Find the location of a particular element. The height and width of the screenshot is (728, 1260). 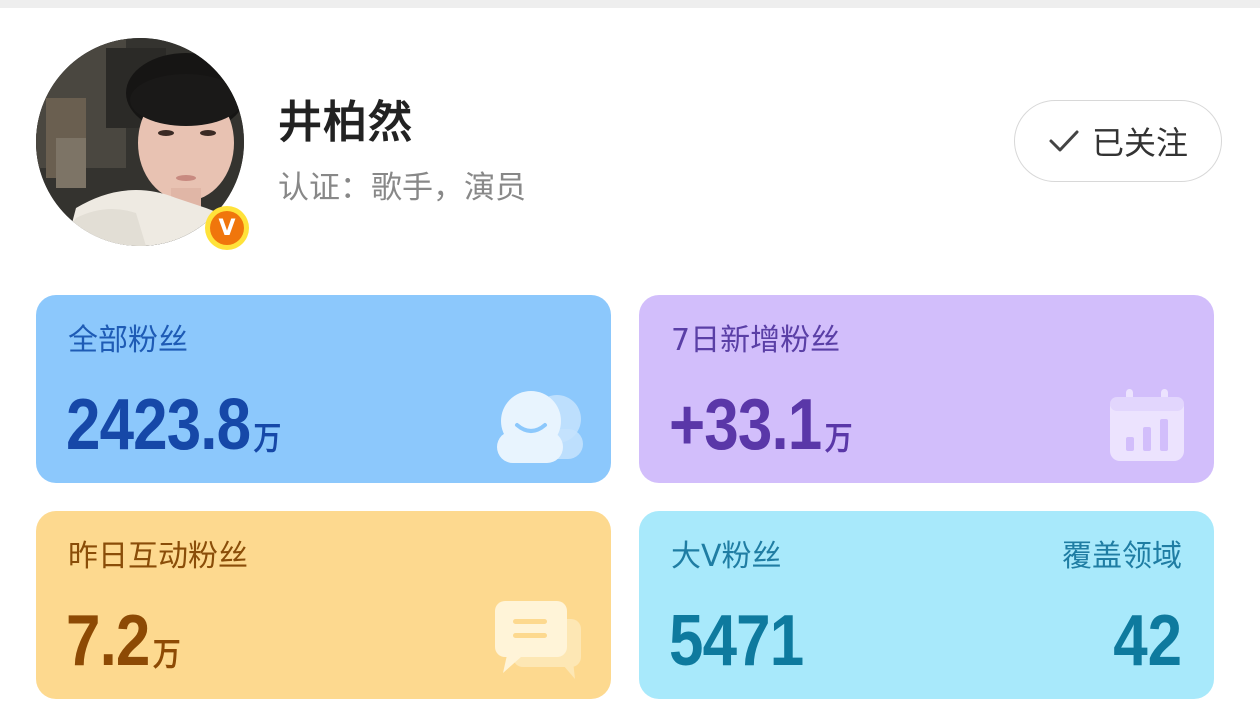

followed-button: 已关注 is located at coordinates (1118, 141).